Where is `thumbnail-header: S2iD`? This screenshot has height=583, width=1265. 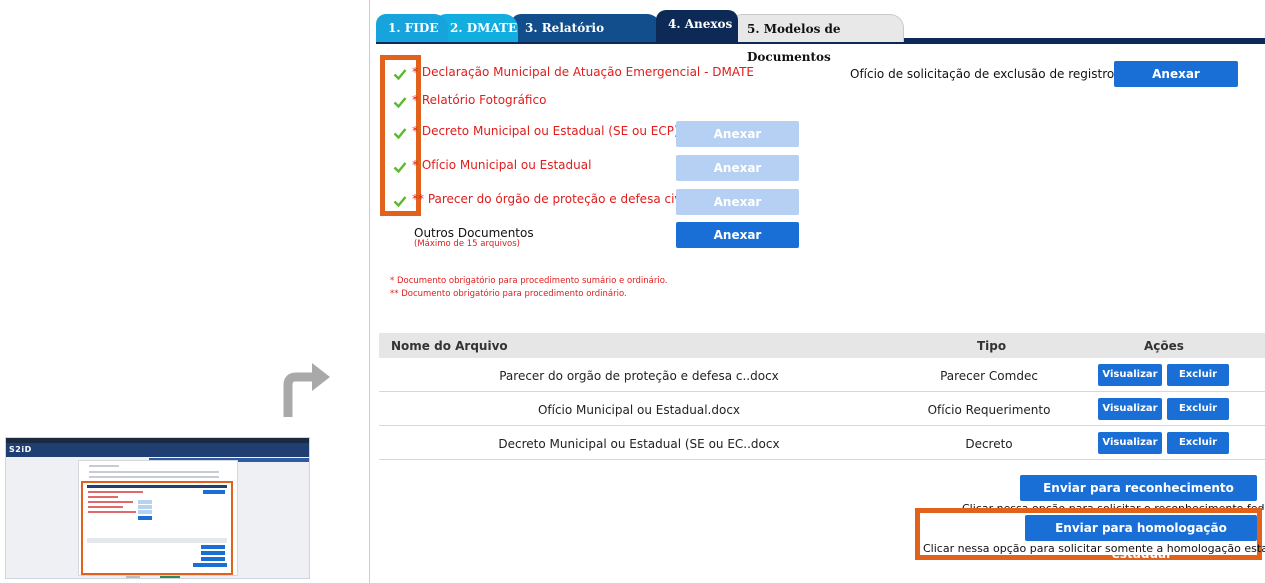
thumbnail-header: S2iD is located at coordinates (157, 450).